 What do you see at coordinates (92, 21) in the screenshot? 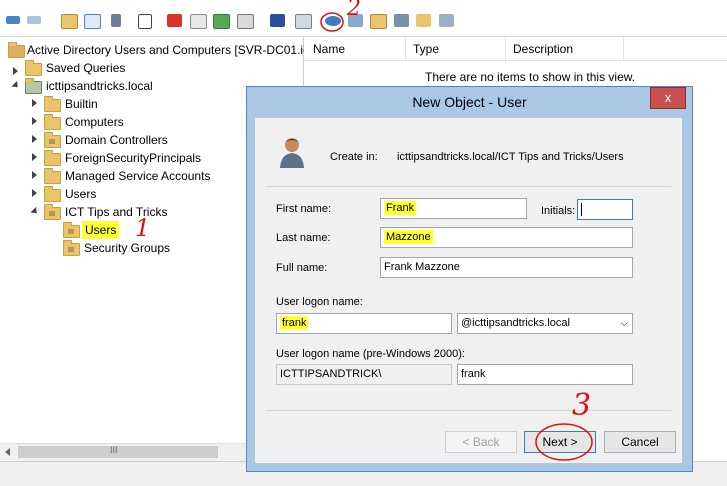
I see `show-tree-icon` at bounding box center [92, 21].